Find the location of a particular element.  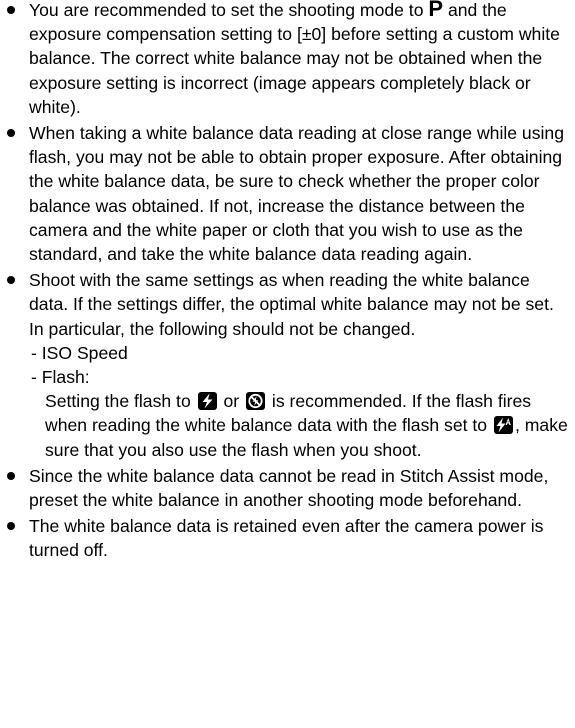

note-text: or is located at coordinates (231, 401).